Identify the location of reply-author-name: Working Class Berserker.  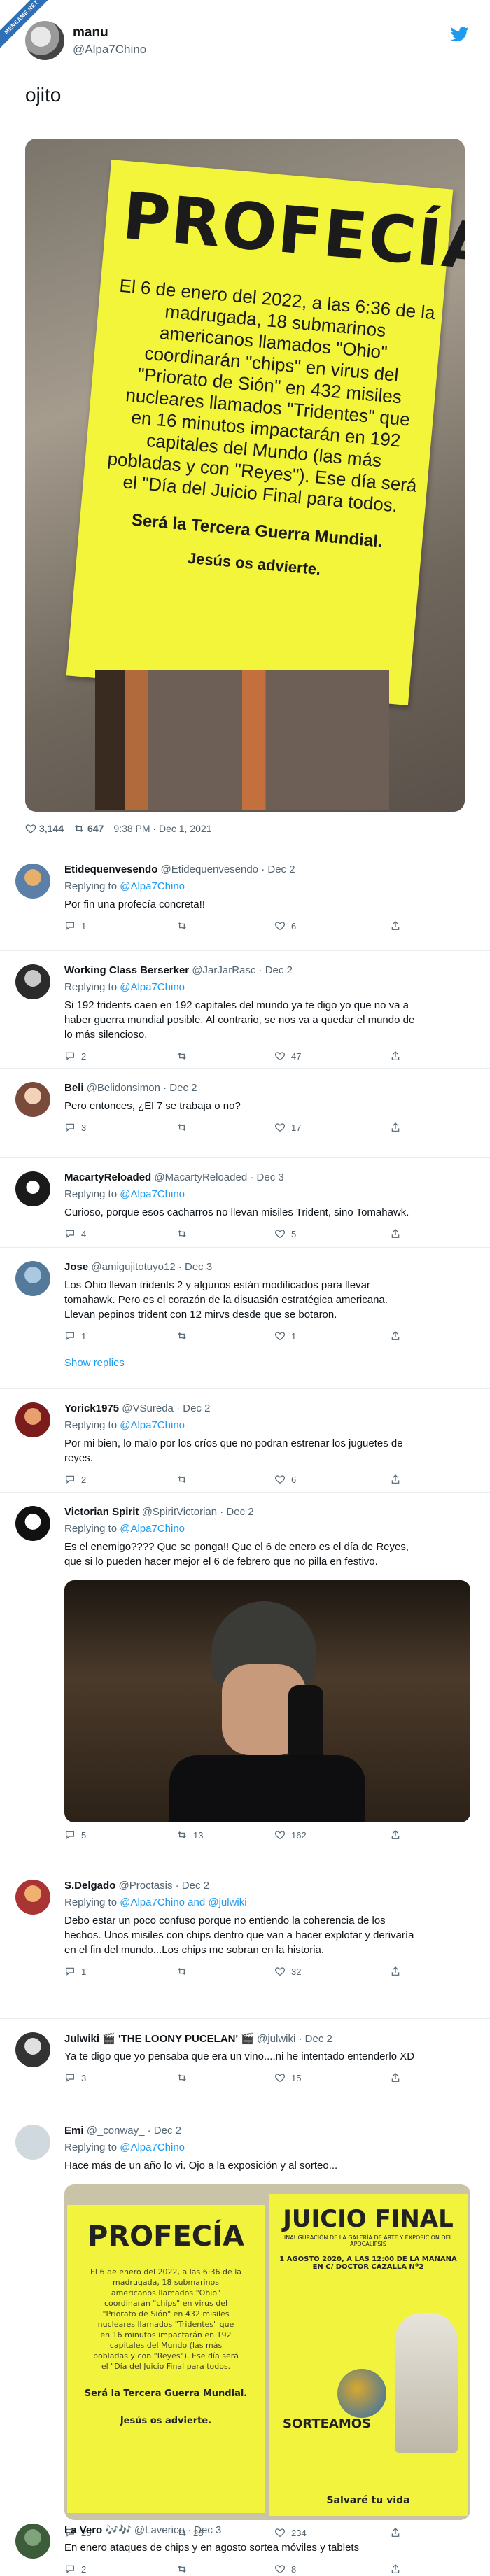
(126, 970).